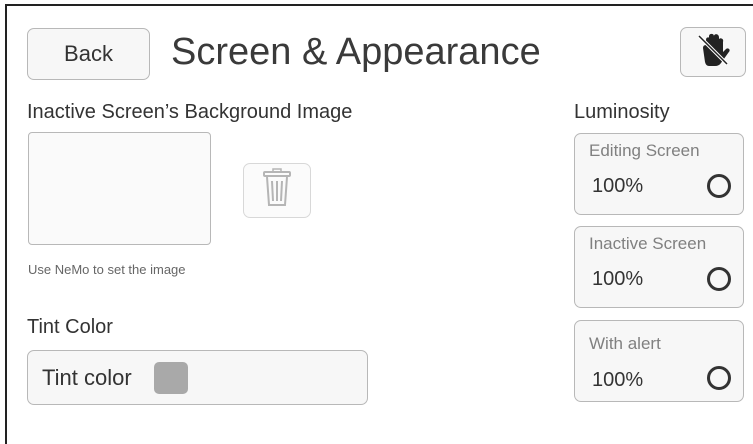  Describe the element at coordinates (87, 377) in the screenshot. I see `tint-color-label: Tint color` at that location.